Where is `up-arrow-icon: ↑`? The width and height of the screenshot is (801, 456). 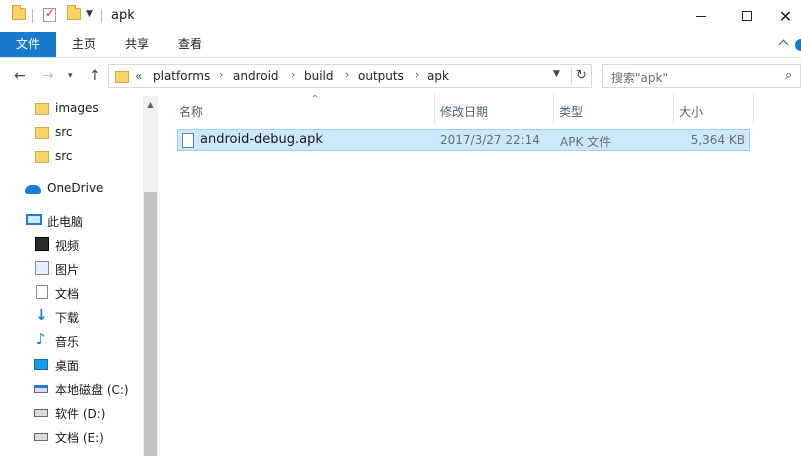
up-arrow-icon: ↑ is located at coordinates (95, 76).